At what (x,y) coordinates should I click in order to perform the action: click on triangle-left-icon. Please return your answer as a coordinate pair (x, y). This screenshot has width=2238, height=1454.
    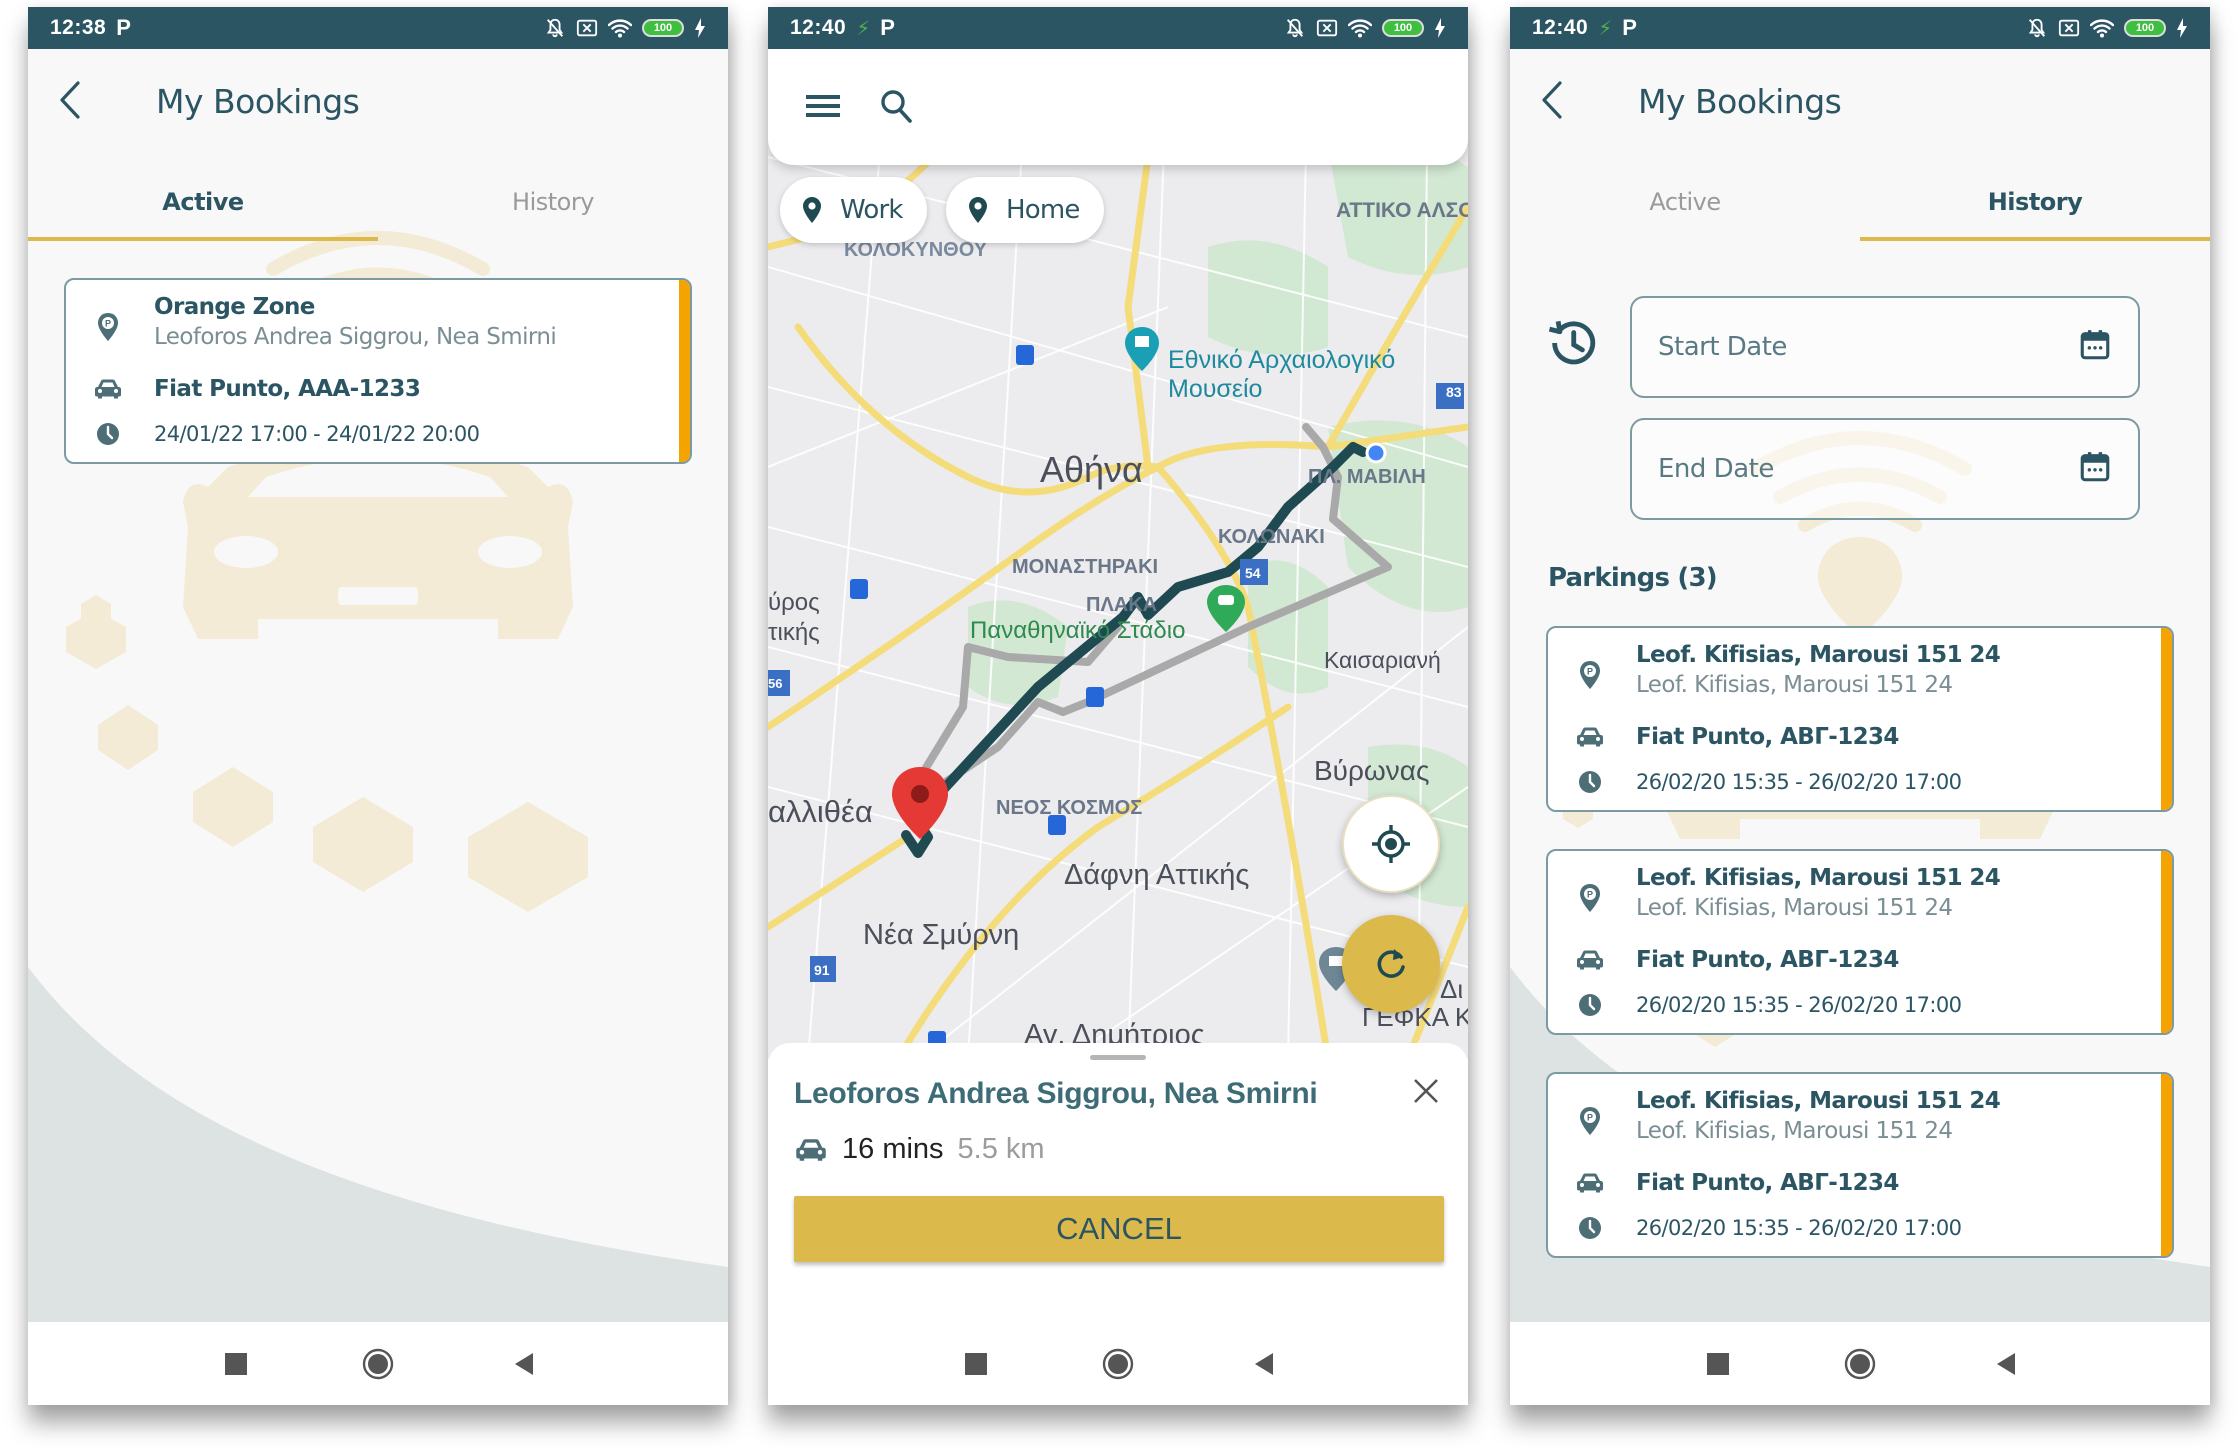
    Looking at the image, I should click on (2006, 1364).